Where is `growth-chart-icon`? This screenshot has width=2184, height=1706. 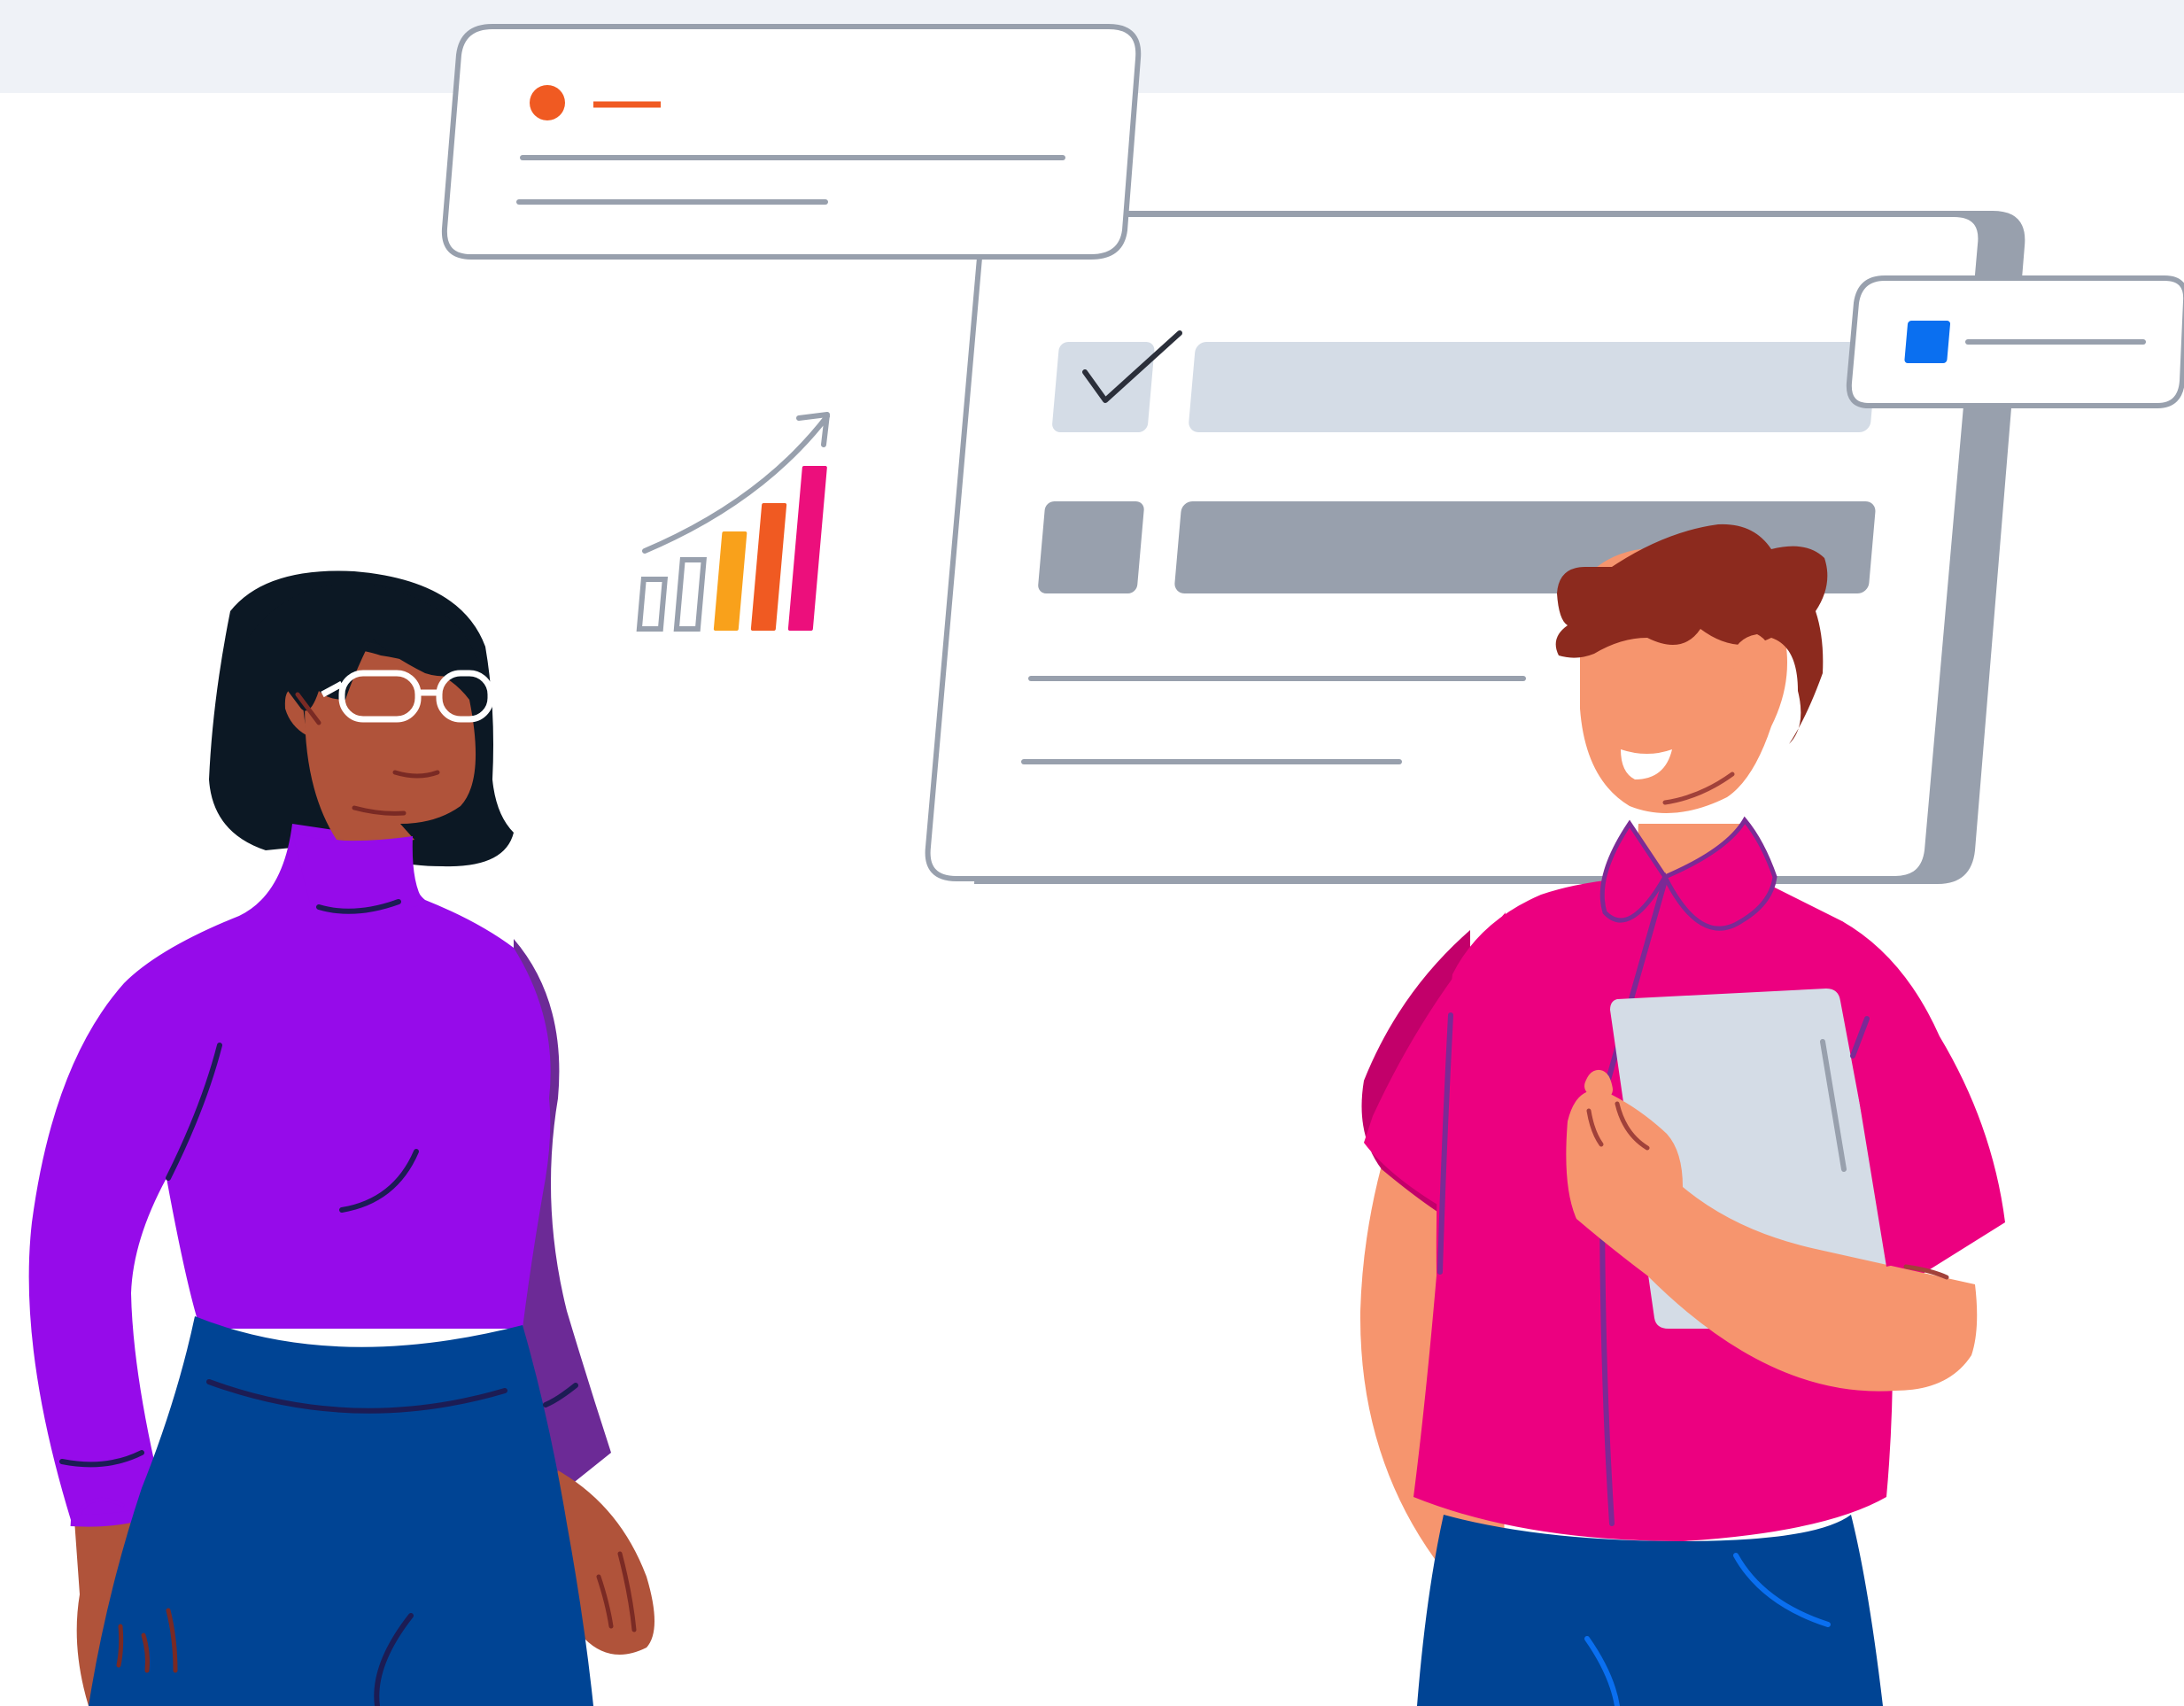 growth-chart-icon is located at coordinates (733, 522).